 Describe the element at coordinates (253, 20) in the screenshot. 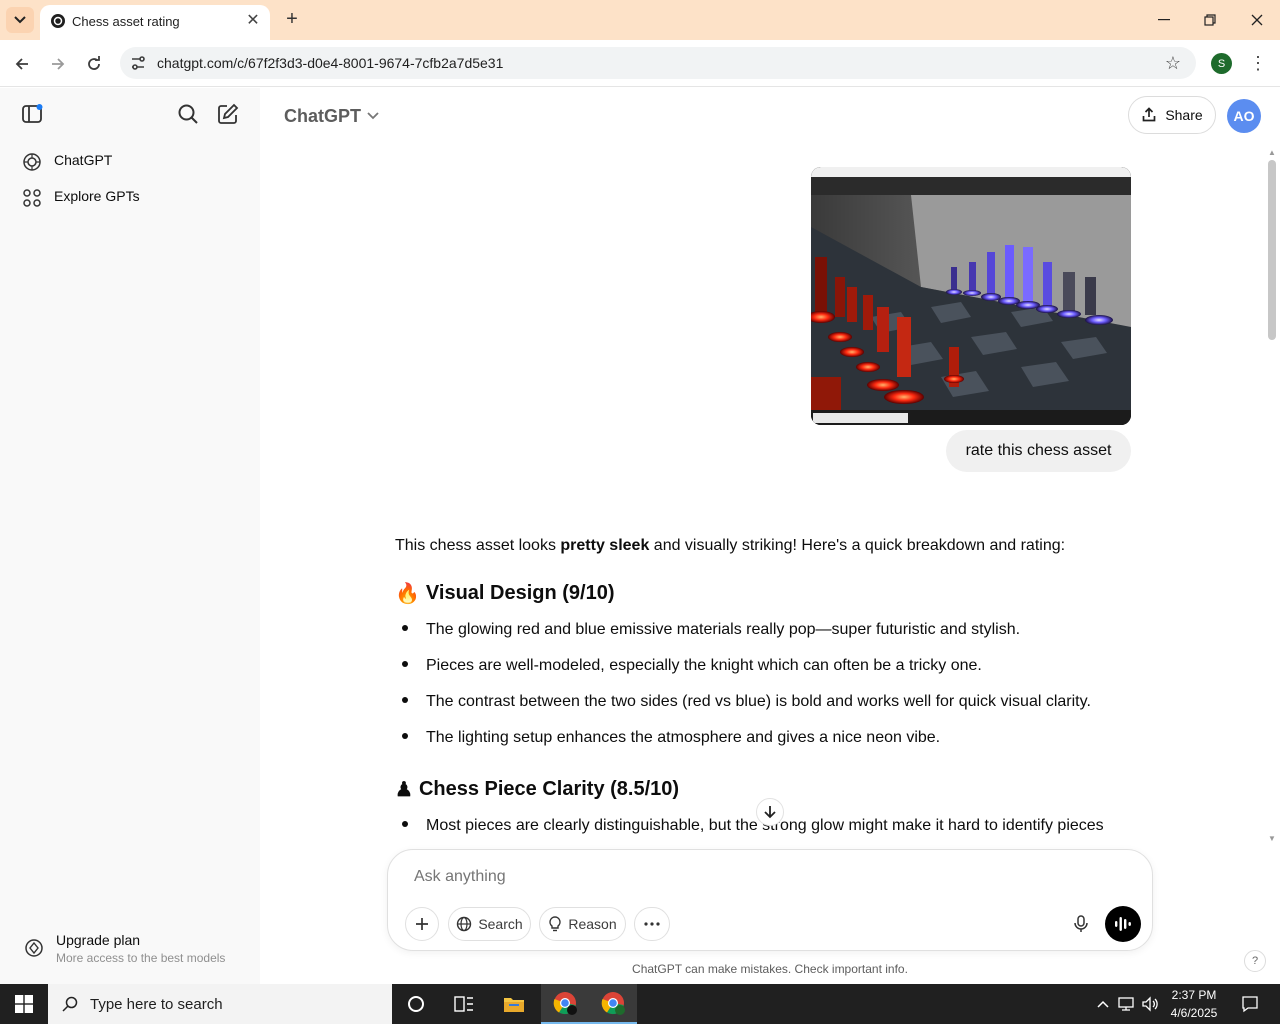

I see `tab-close-icon: ✕` at that location.